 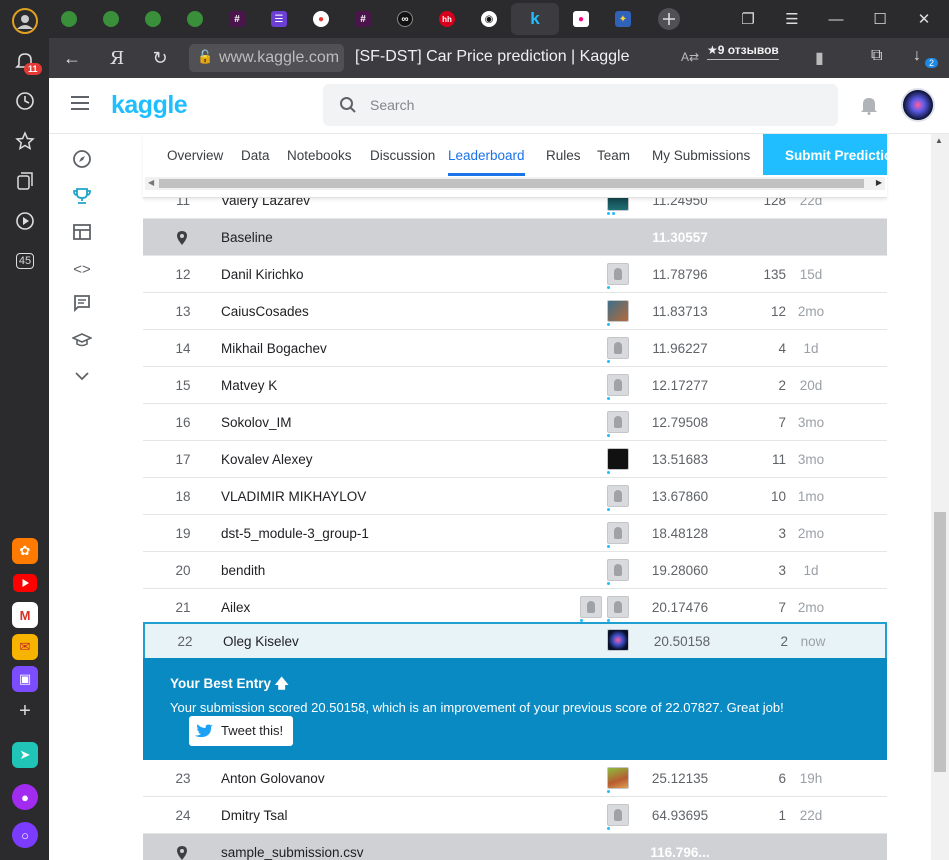 I want to click on url-field: 🔓 www.kaggle.com, so click(x=266, y=58).